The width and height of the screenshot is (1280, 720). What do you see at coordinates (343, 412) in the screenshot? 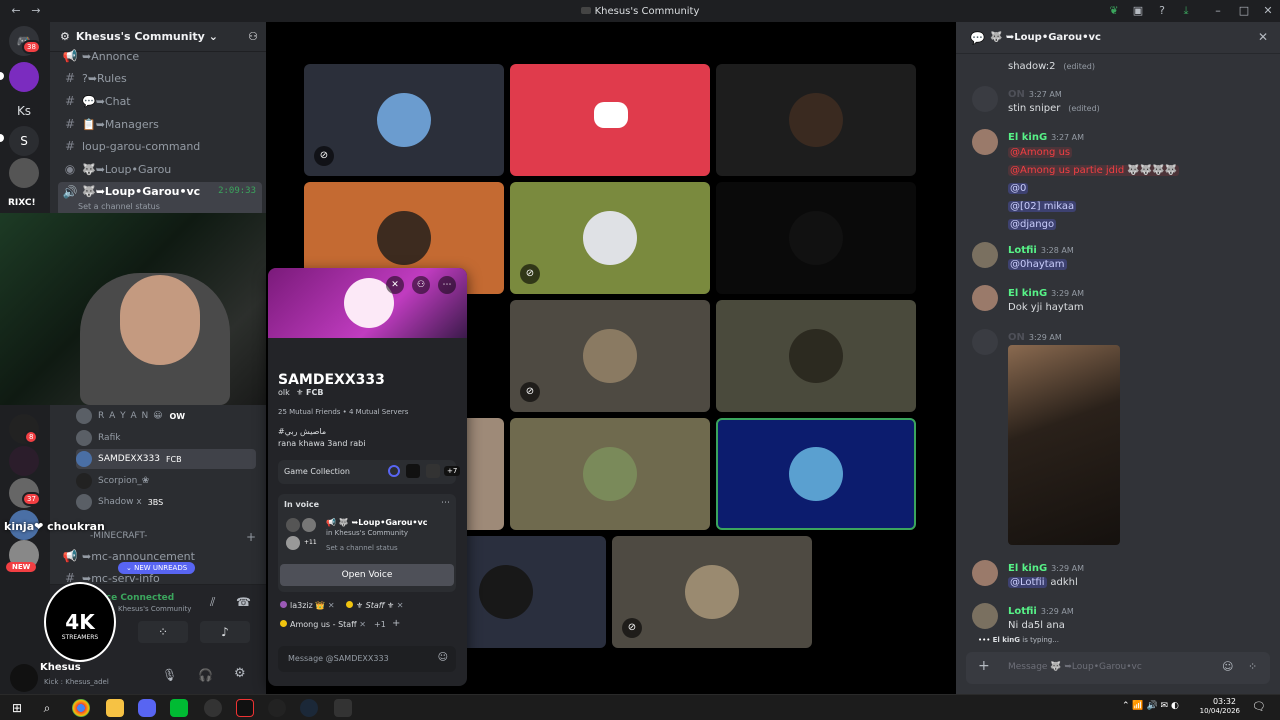
I see `mutual-info: 25 Mutual Friends • 4 Mutual Servers` at bounding box center [343, 412].